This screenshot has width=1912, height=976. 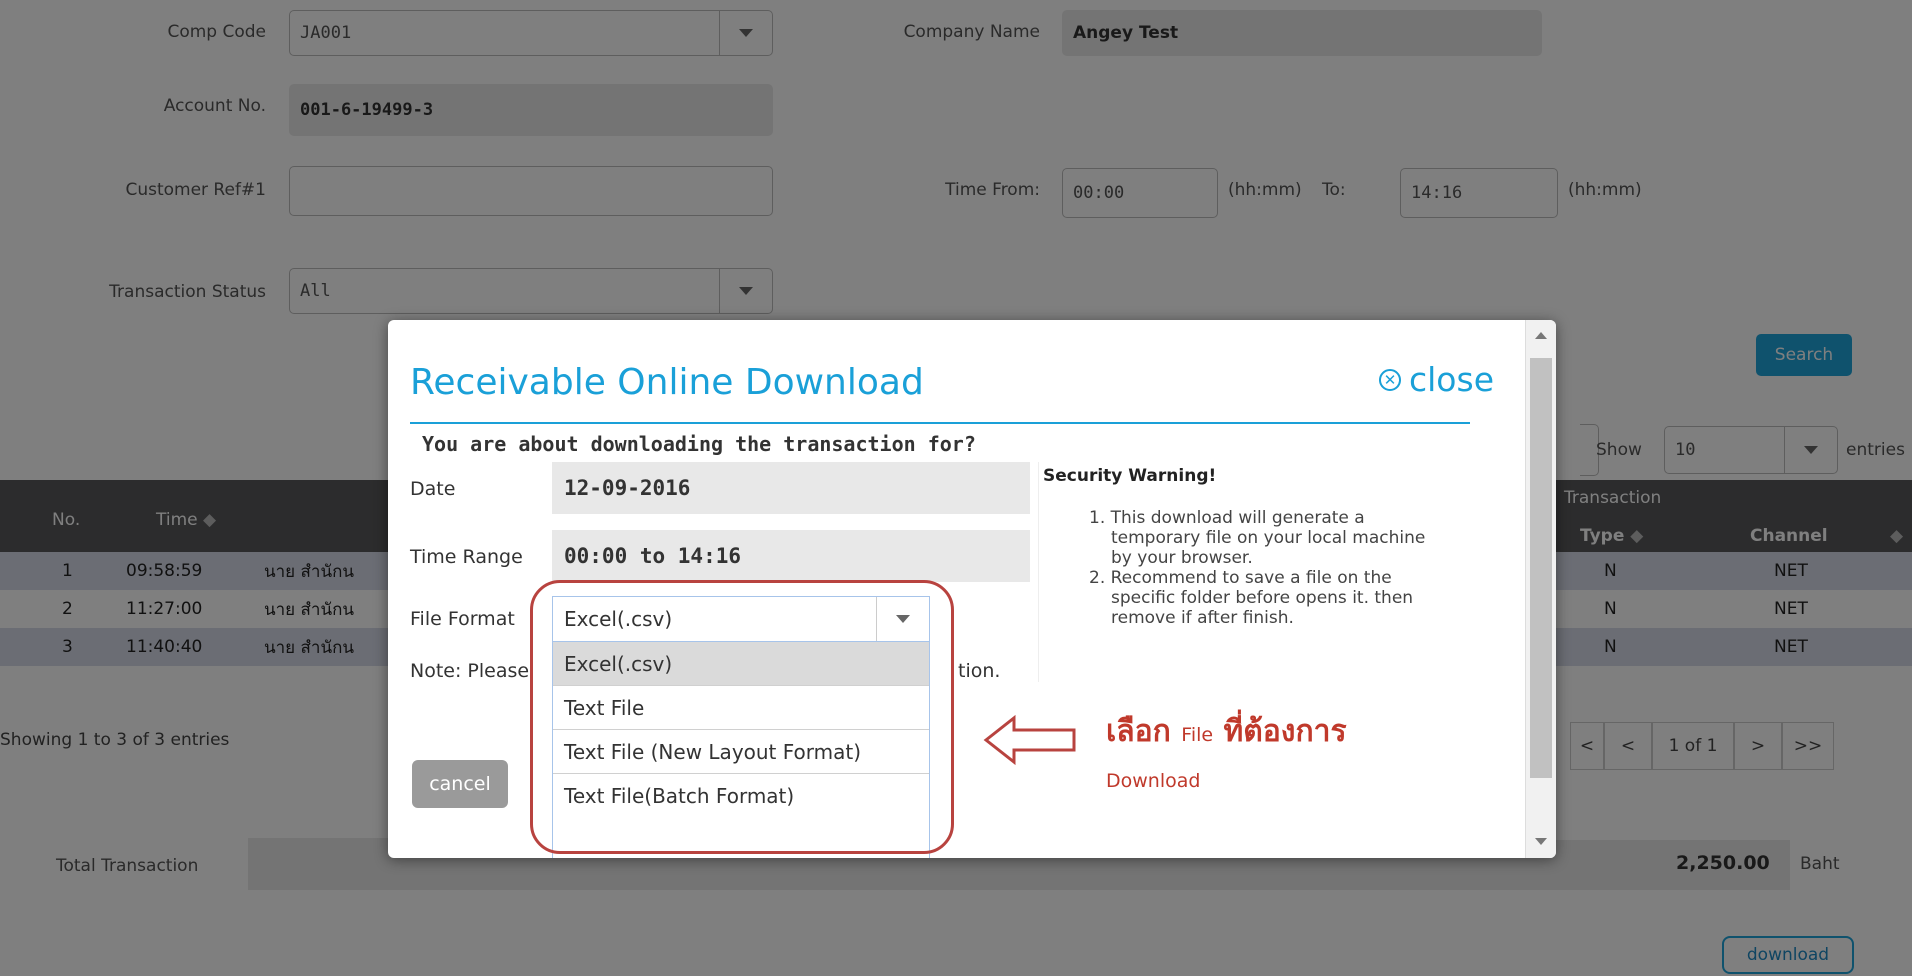 I want to click on time-range-value: 00:00 to 14:16, so click(x=653, y=556).